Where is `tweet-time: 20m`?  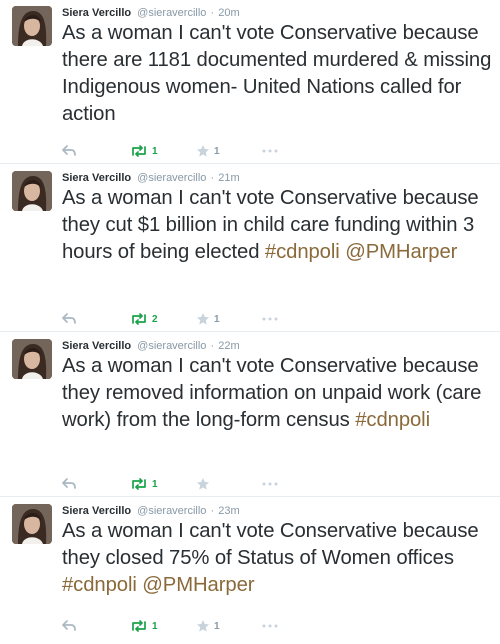 tweet-time: 20m is located at coordinates (228, 13).